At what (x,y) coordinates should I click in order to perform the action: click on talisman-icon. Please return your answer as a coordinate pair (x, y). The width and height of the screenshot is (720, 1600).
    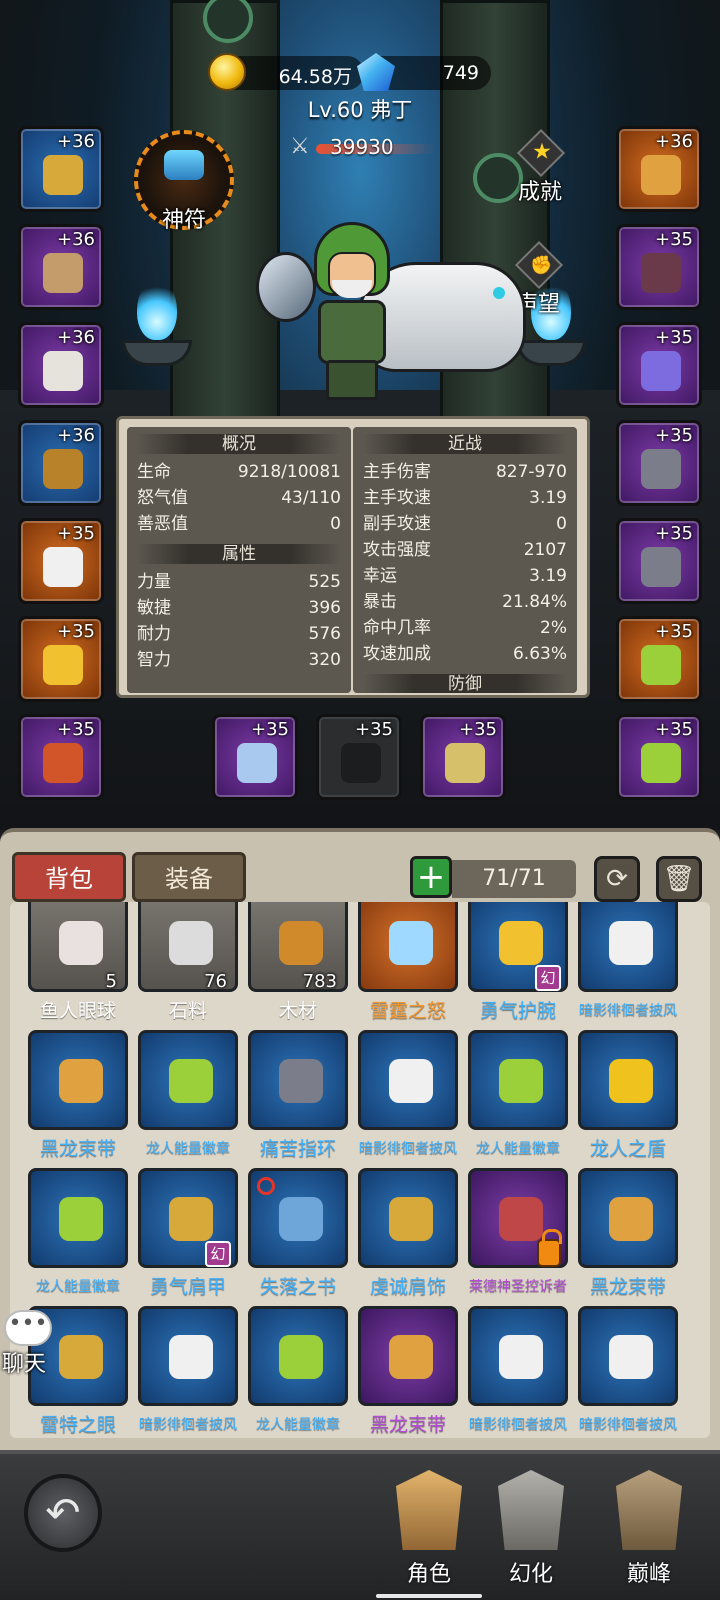
    Looking at the image, I should click on (184, 165).